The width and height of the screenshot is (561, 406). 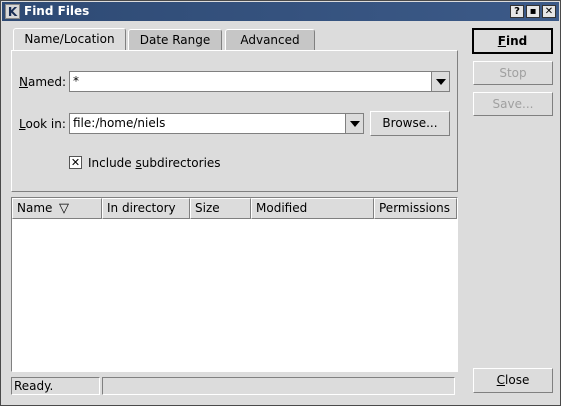 I want to click on look-in-input: file:/home/niels, so click(x=119, y=123).